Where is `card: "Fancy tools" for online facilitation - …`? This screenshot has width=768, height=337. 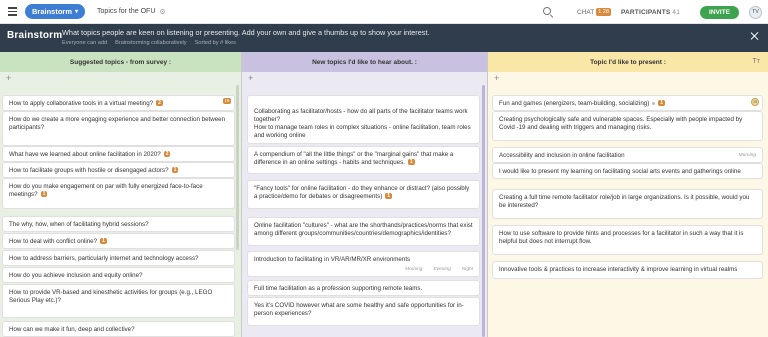
card: "Fancy tools" for online facilitation - … is located at coordinates (363, 194).